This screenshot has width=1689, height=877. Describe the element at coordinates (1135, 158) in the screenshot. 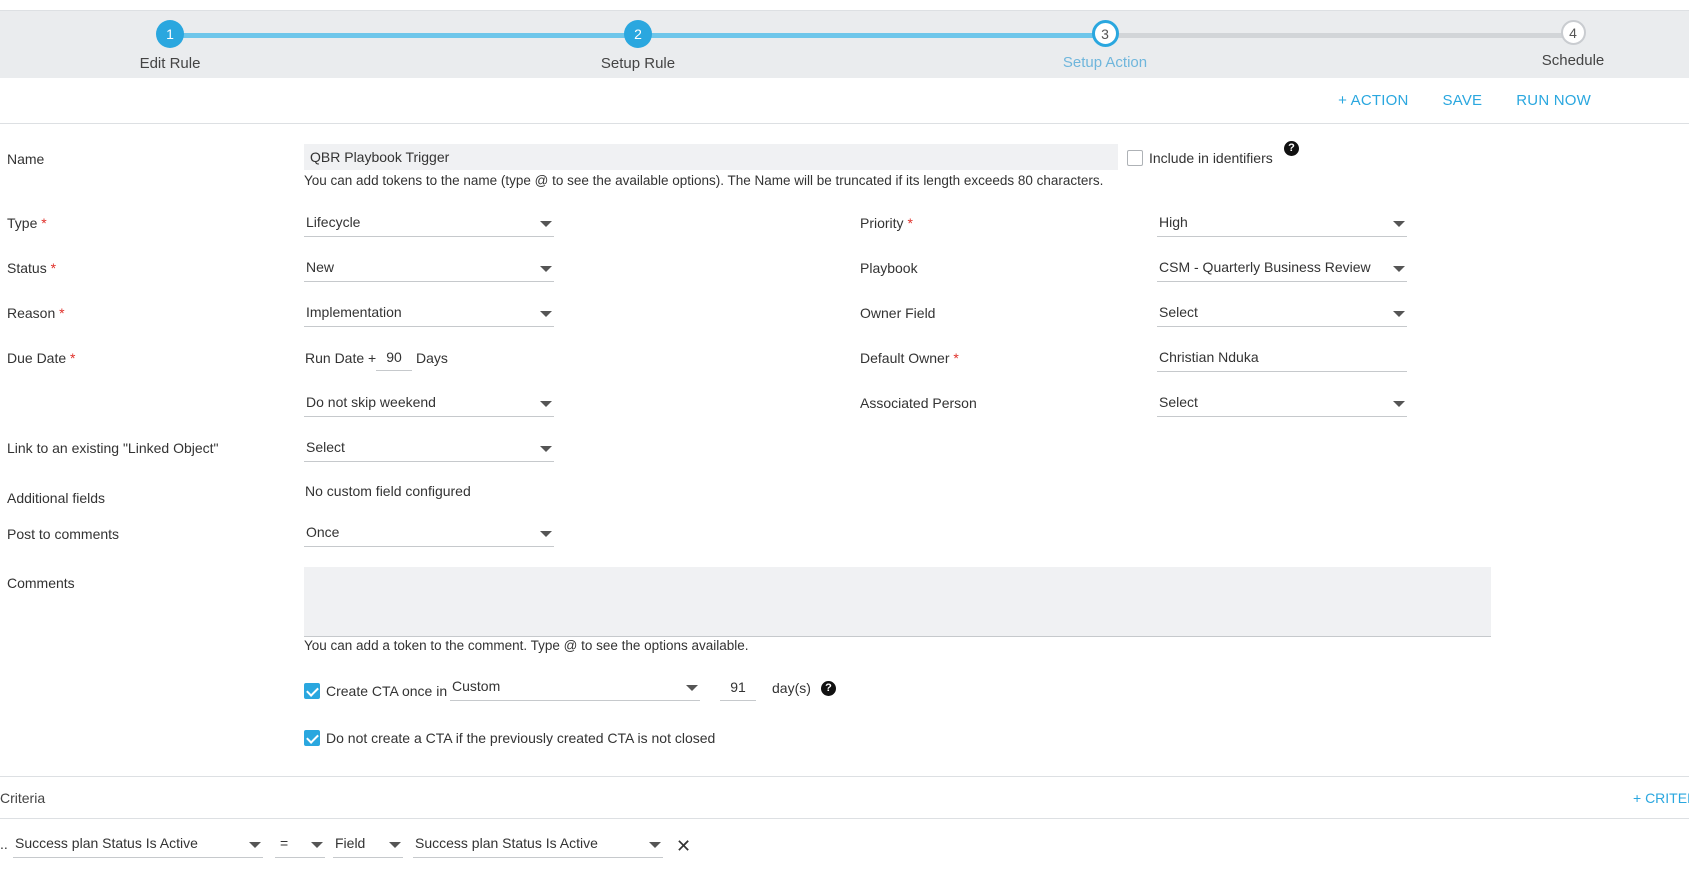

I see `include-identifiers-checkbox` at that location.